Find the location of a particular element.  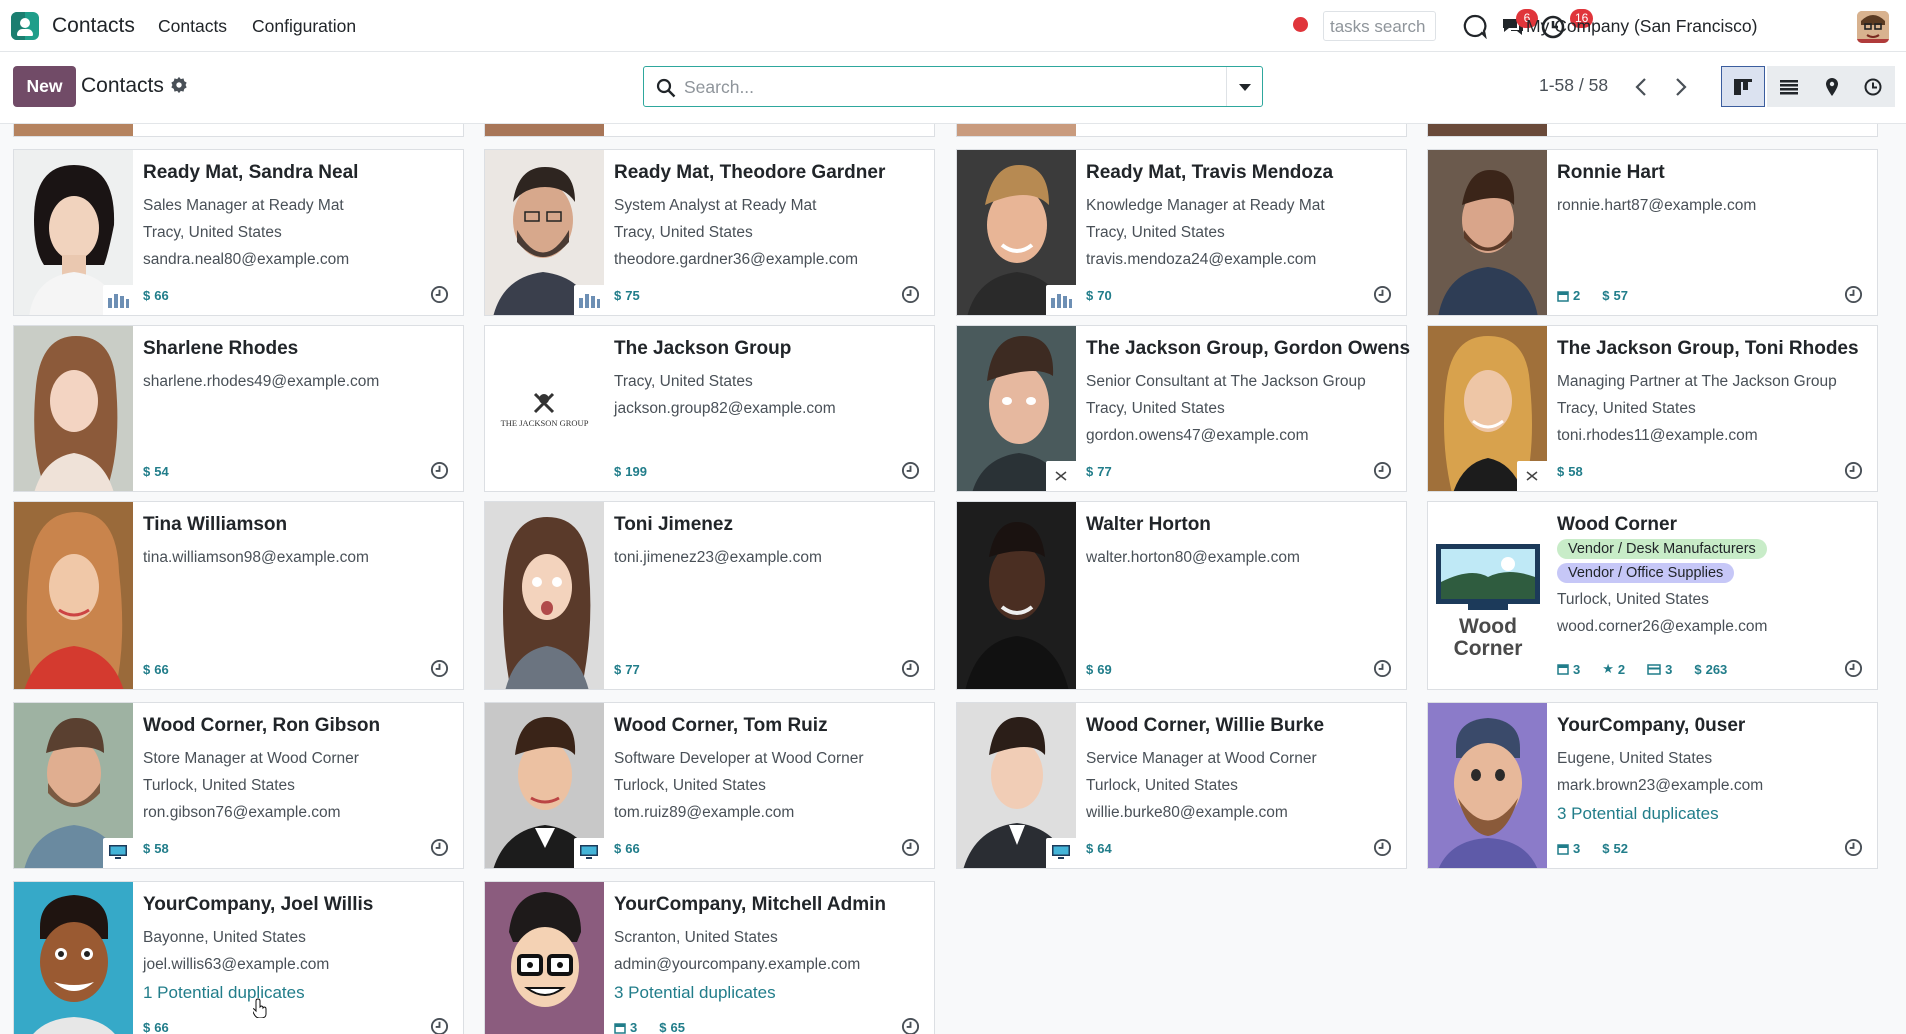

view-list-button is located at coordinates (1789, 86).